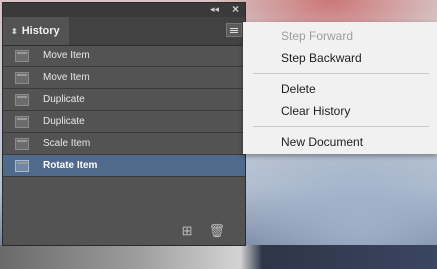 The image size is (437, 269). What do you see at coordinates (67, 143) in the screenshot?
I see `history-row-label: Scale Item` at bounding box center [67, 143].